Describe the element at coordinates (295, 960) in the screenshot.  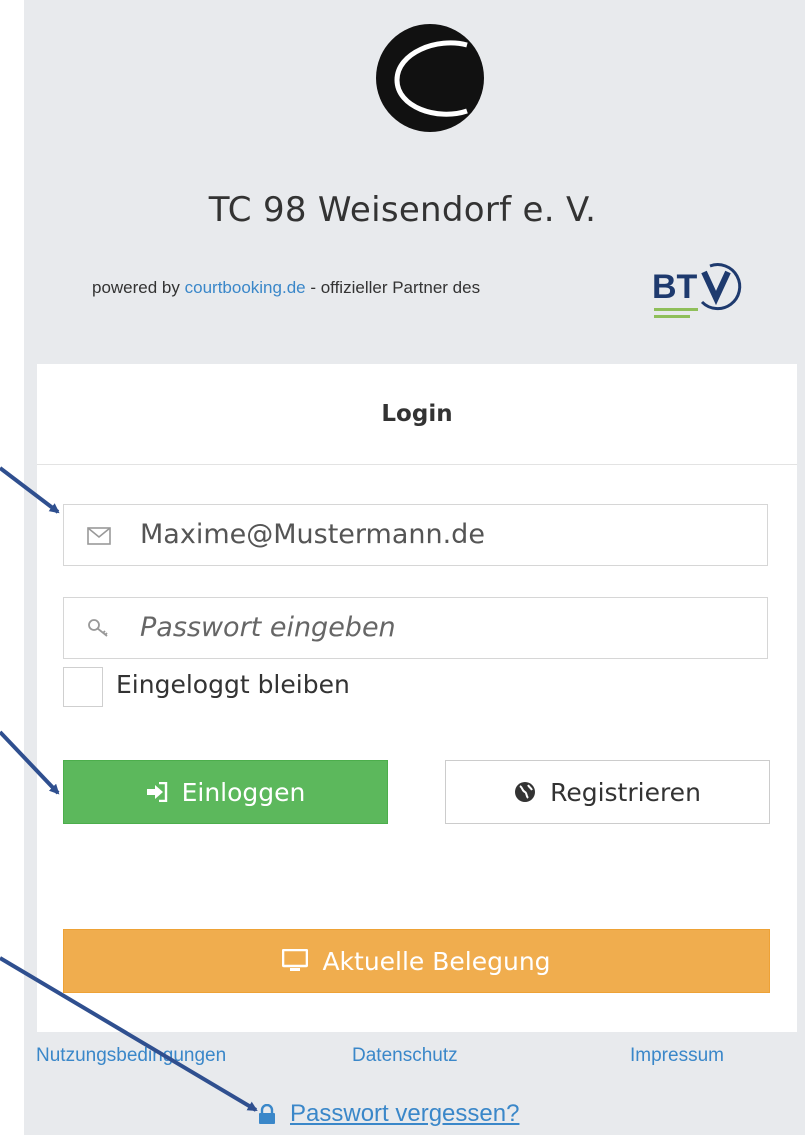
I see `monitor-icon` at that location.